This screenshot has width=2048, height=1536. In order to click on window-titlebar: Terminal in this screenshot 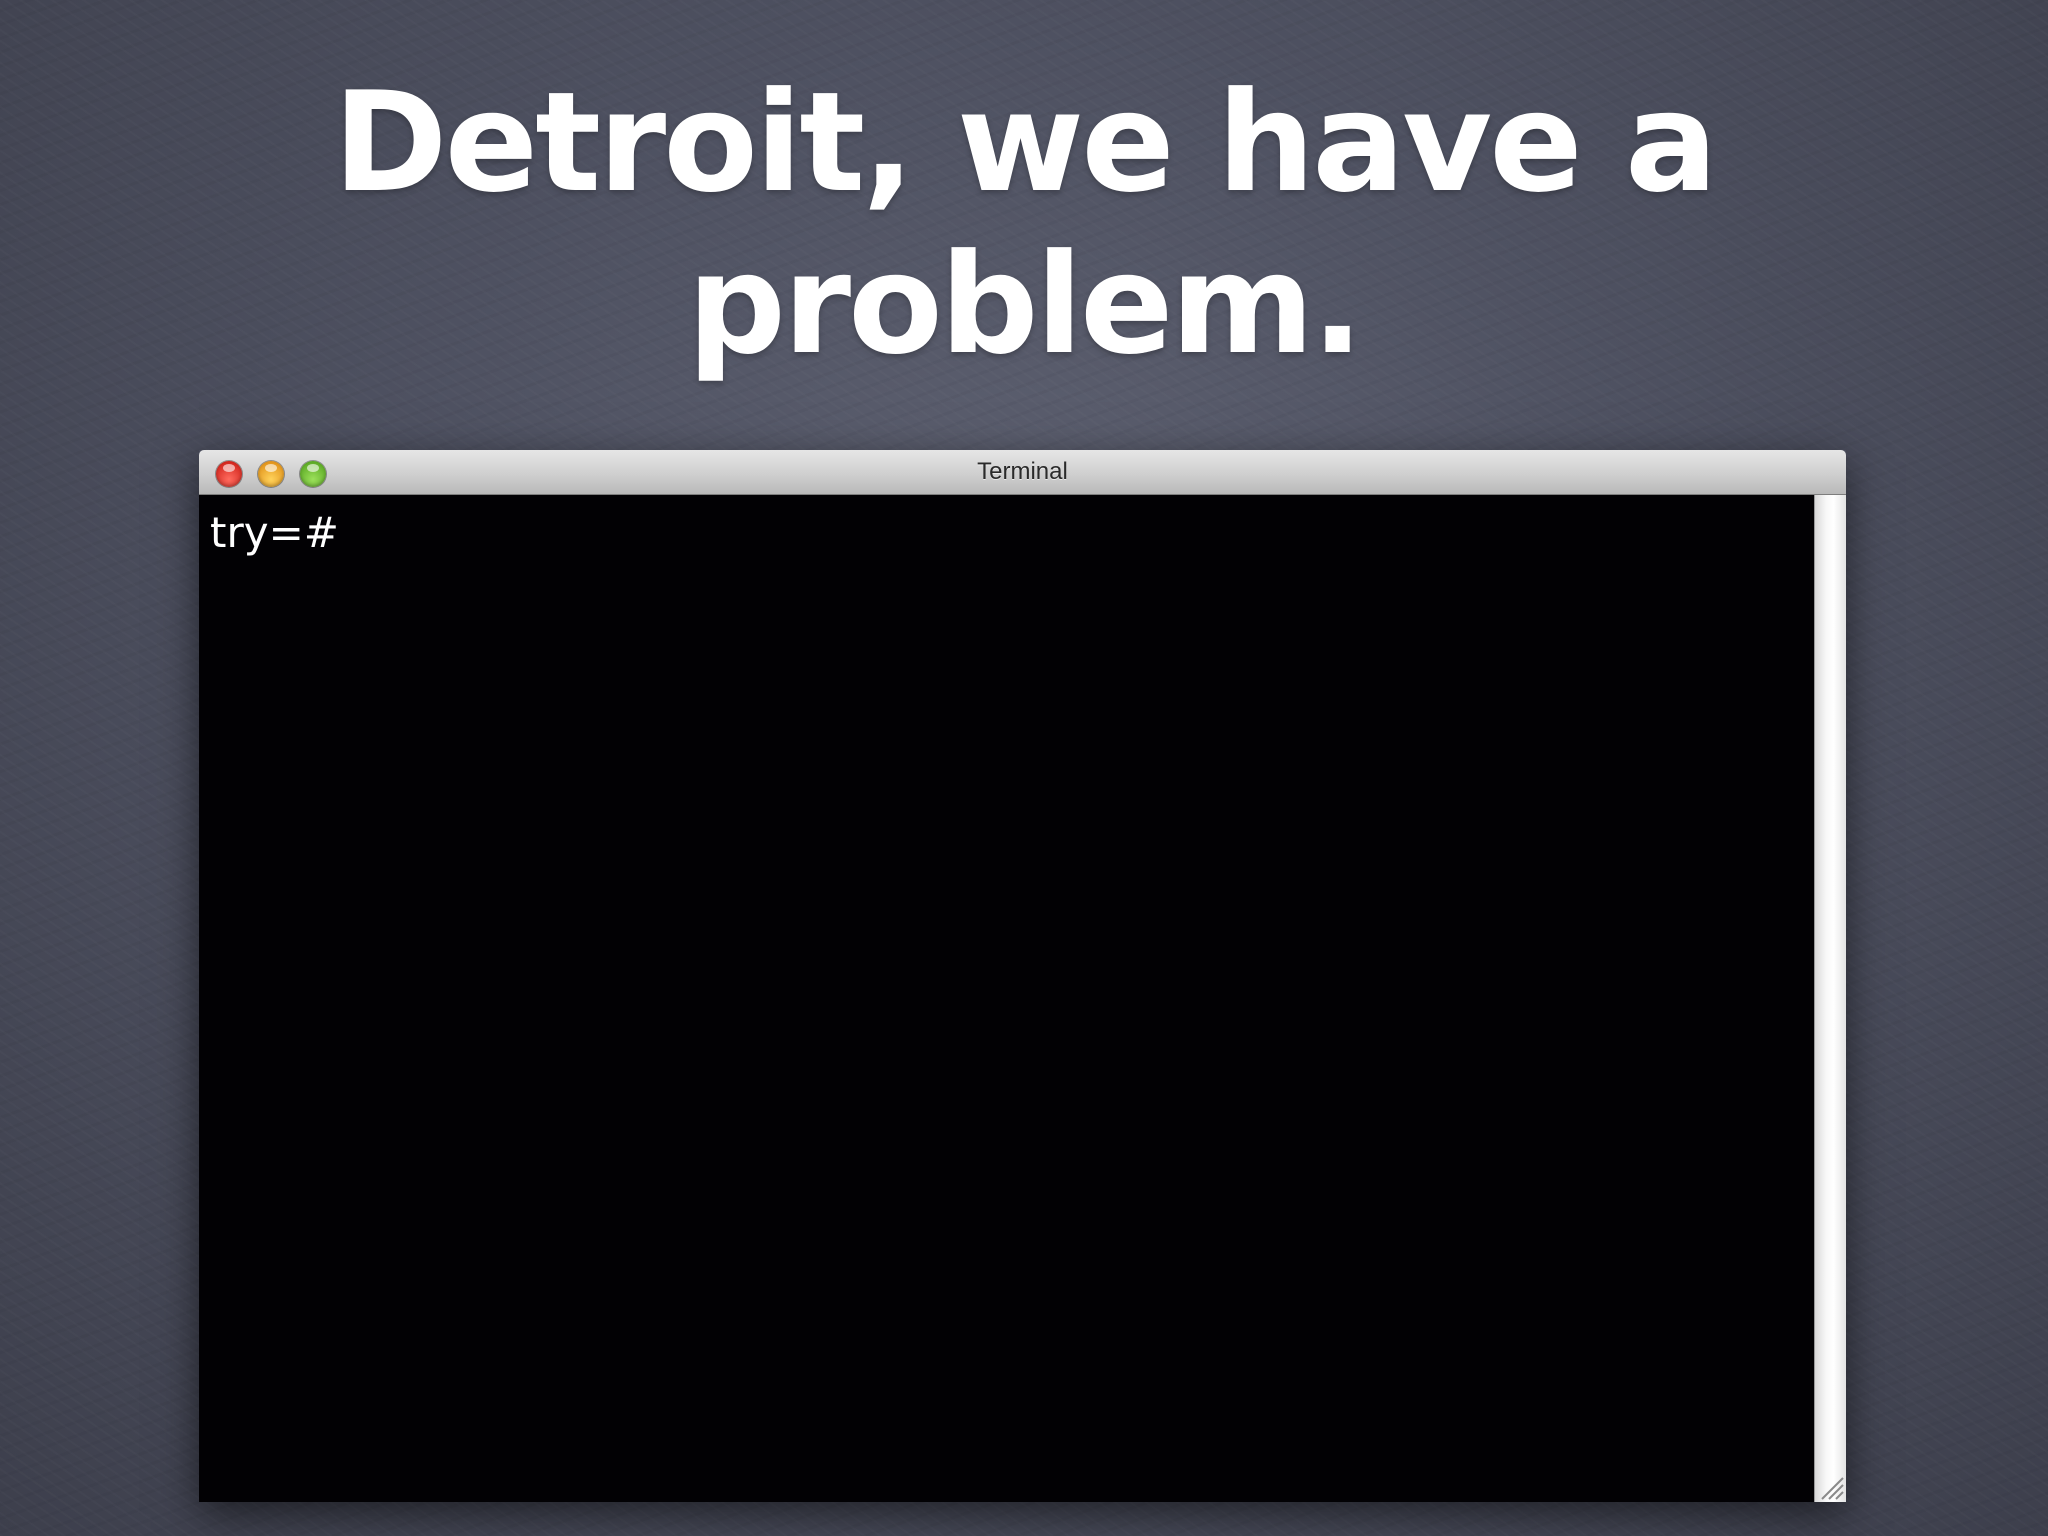, I will do `click(1022, 472)`.